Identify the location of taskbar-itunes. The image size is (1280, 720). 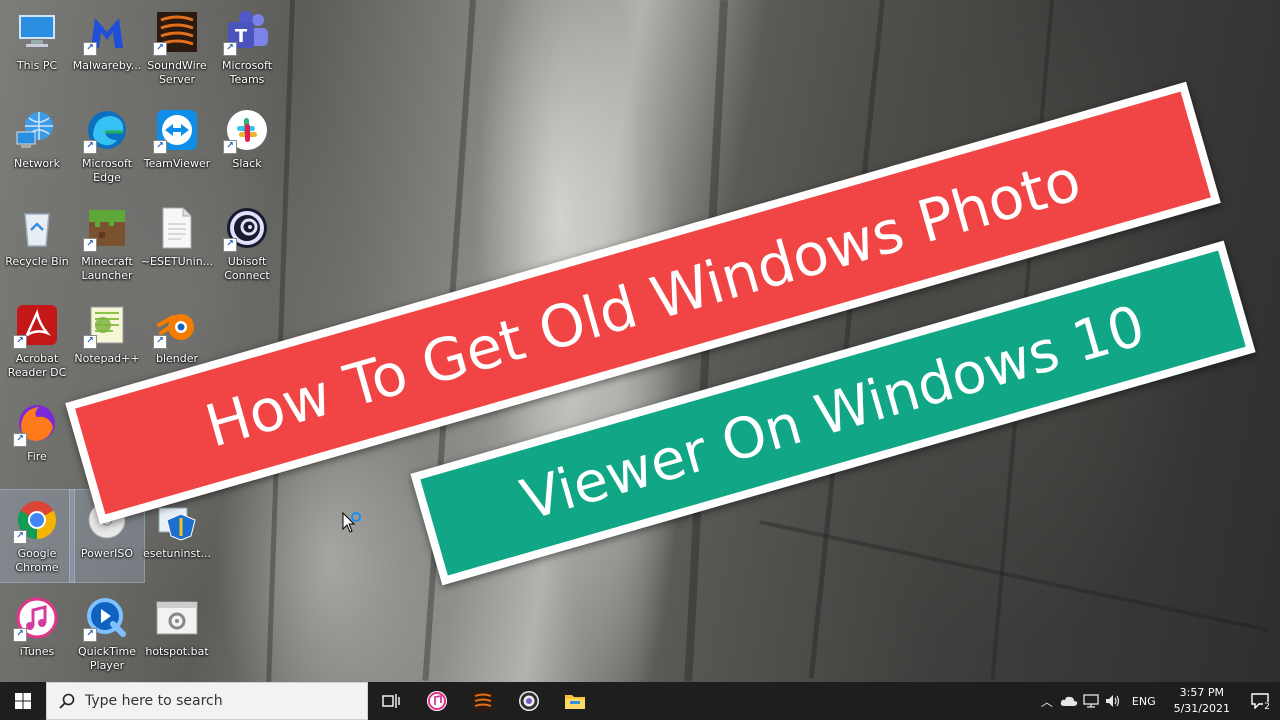
(437, 701).